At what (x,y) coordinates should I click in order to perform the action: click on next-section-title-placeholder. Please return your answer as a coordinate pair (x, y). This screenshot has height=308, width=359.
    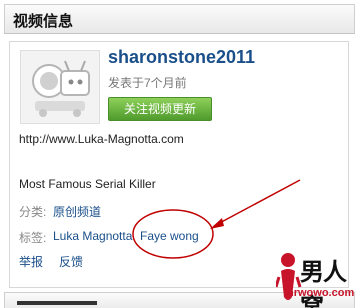
    Looking at the image, I should click on (57, 303).